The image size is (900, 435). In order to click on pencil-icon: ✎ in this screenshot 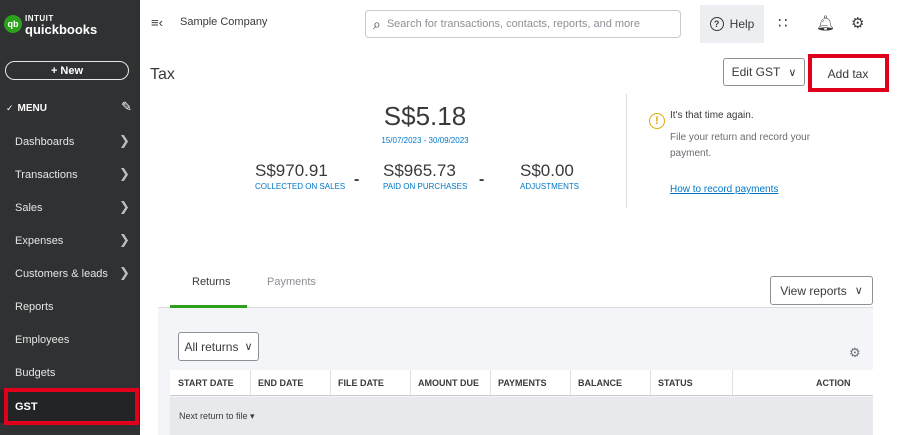, I will do `click(126, 107)`.